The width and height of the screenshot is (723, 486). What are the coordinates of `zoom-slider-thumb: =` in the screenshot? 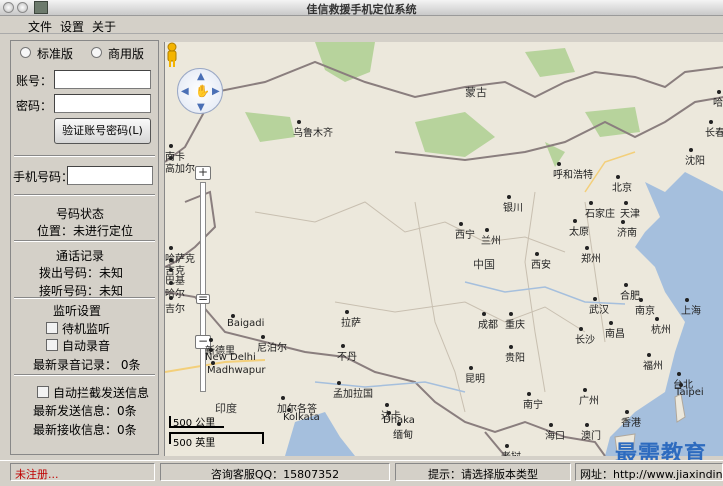 It's located at (203, 298).